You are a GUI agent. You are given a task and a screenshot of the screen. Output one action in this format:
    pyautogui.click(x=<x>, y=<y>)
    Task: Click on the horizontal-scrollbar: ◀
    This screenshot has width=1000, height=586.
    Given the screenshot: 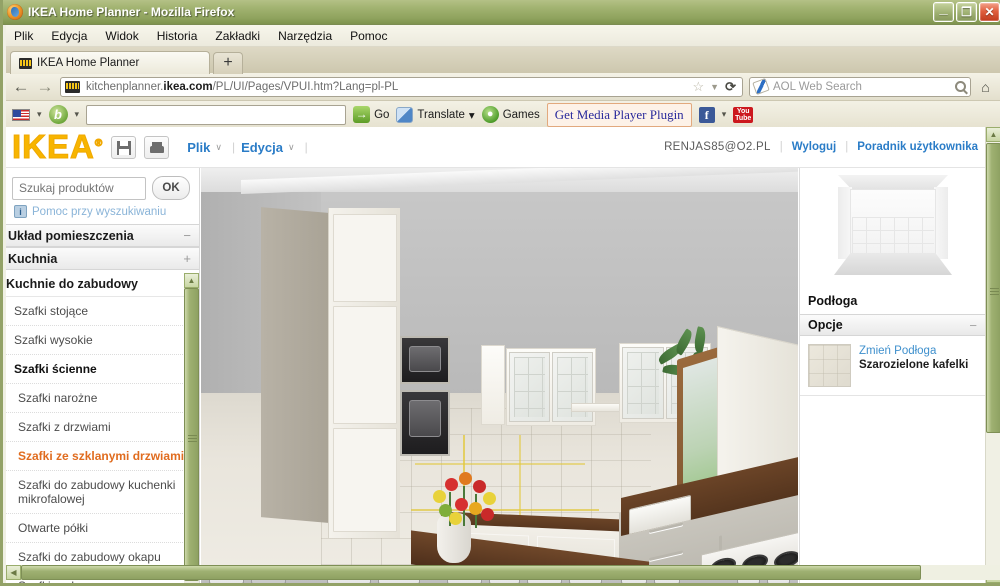 What is the action you would take?
    pyautogui.click(x=503, y=572)
    